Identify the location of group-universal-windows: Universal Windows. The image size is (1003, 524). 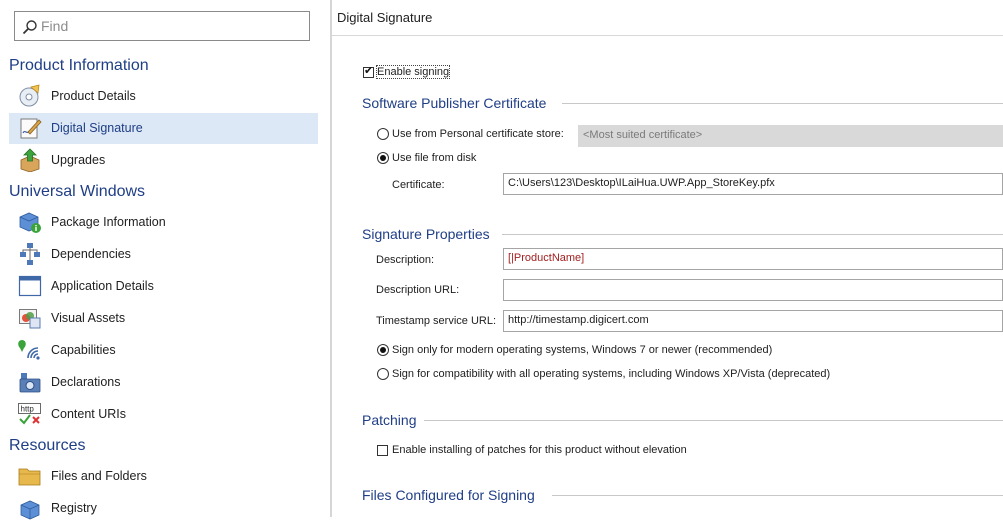
(77, 191).